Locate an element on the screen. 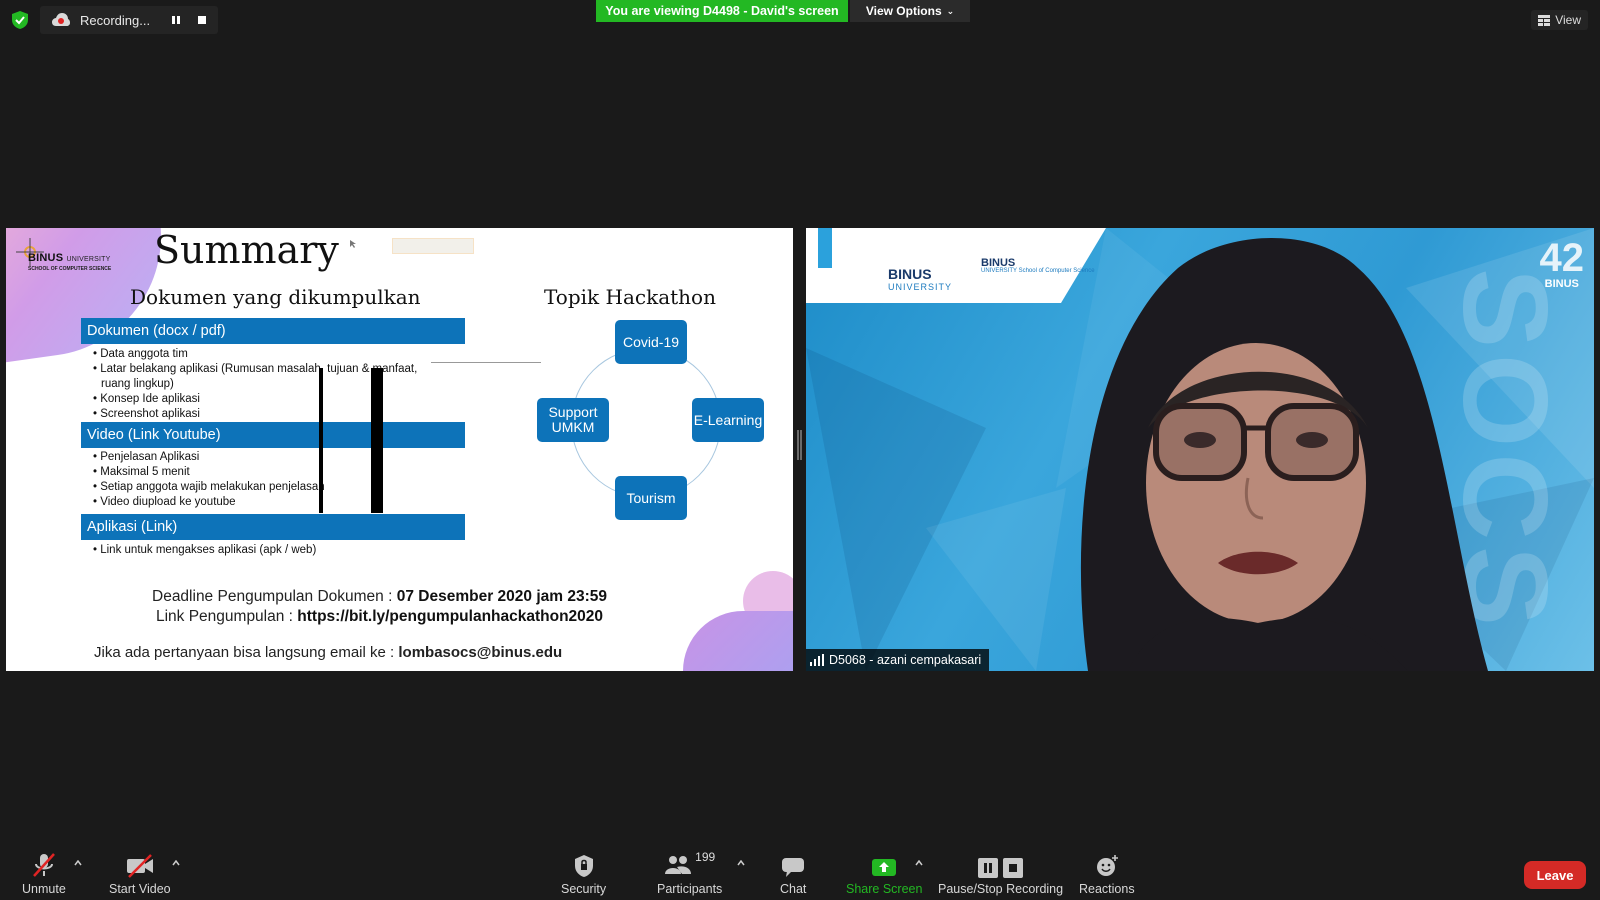 This screenshot has width=1600, height=900. topic-covid: Covid-19 is located at coordinates (651, 342).